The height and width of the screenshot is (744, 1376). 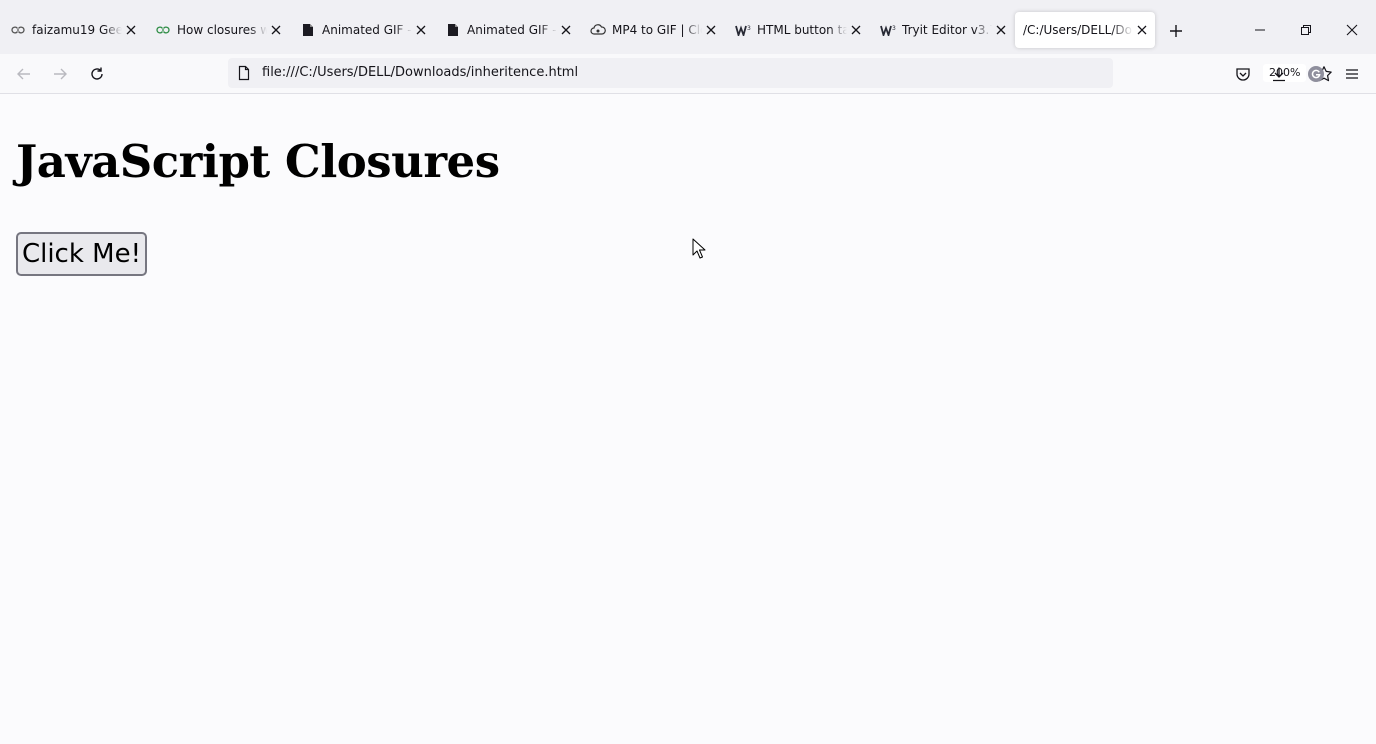 I want to click on cloud-icon, so click(x=598, y=30).